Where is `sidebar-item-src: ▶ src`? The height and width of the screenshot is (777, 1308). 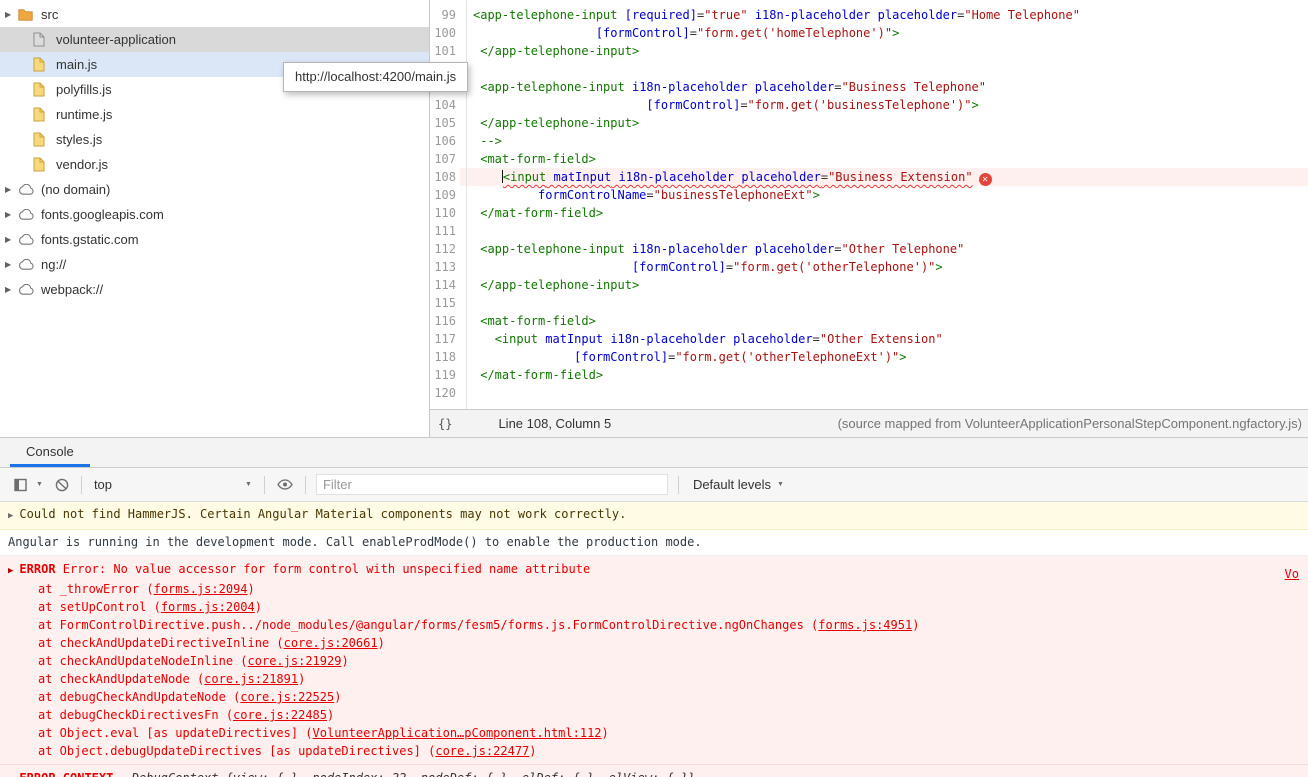 sidebar-item-src: ▶ src is located at coordinates (214, 14).